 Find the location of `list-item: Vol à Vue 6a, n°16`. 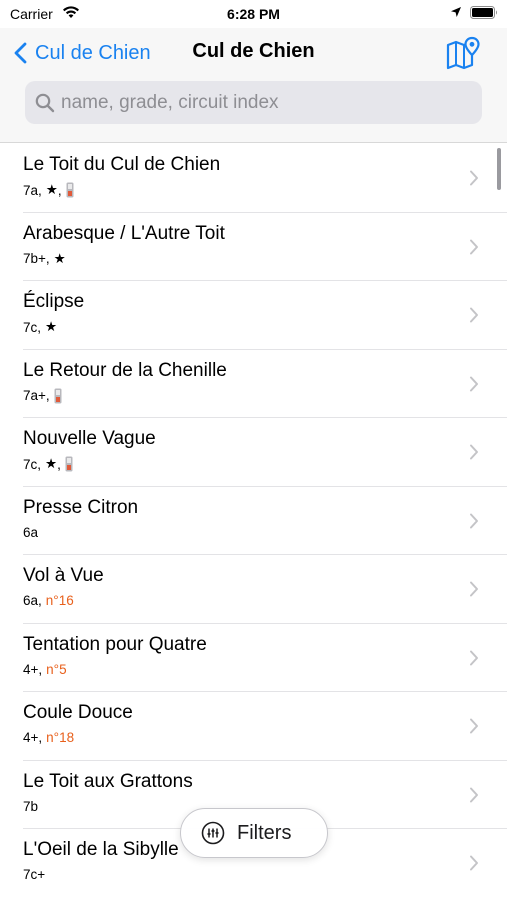

list-item: Vol à Vue 6a, n°16 is located at coordinates (253, 589).